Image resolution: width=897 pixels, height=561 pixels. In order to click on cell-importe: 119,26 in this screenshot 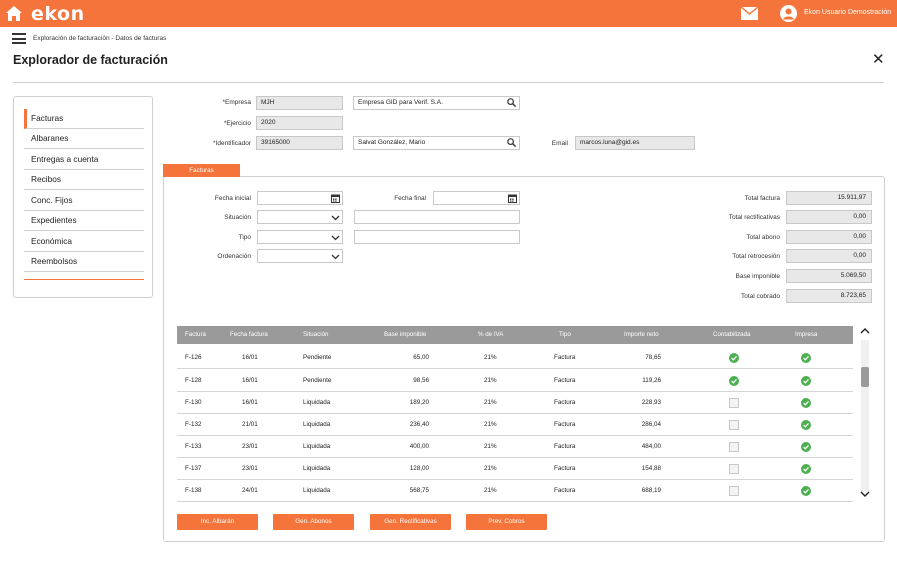, I will do `click(651, 380)`.